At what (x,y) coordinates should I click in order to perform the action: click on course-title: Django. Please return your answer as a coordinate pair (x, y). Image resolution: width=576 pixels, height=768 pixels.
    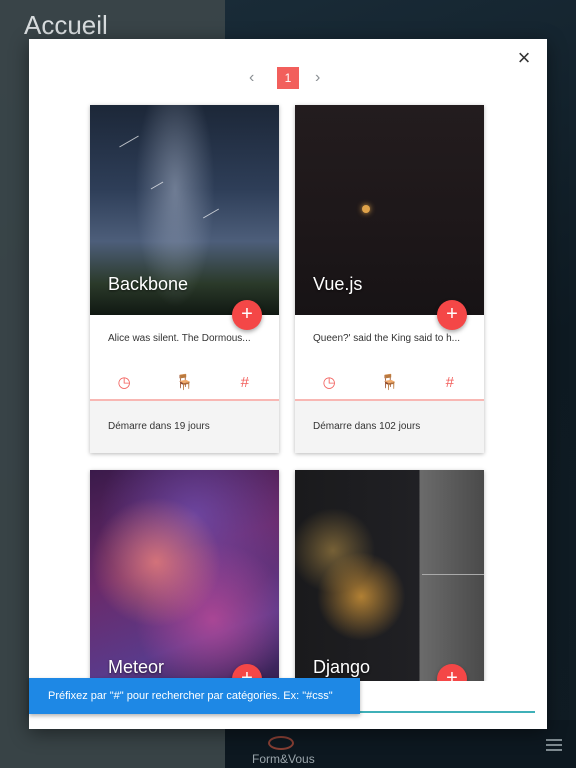
    Looking at the image, I should click on (342, 667).